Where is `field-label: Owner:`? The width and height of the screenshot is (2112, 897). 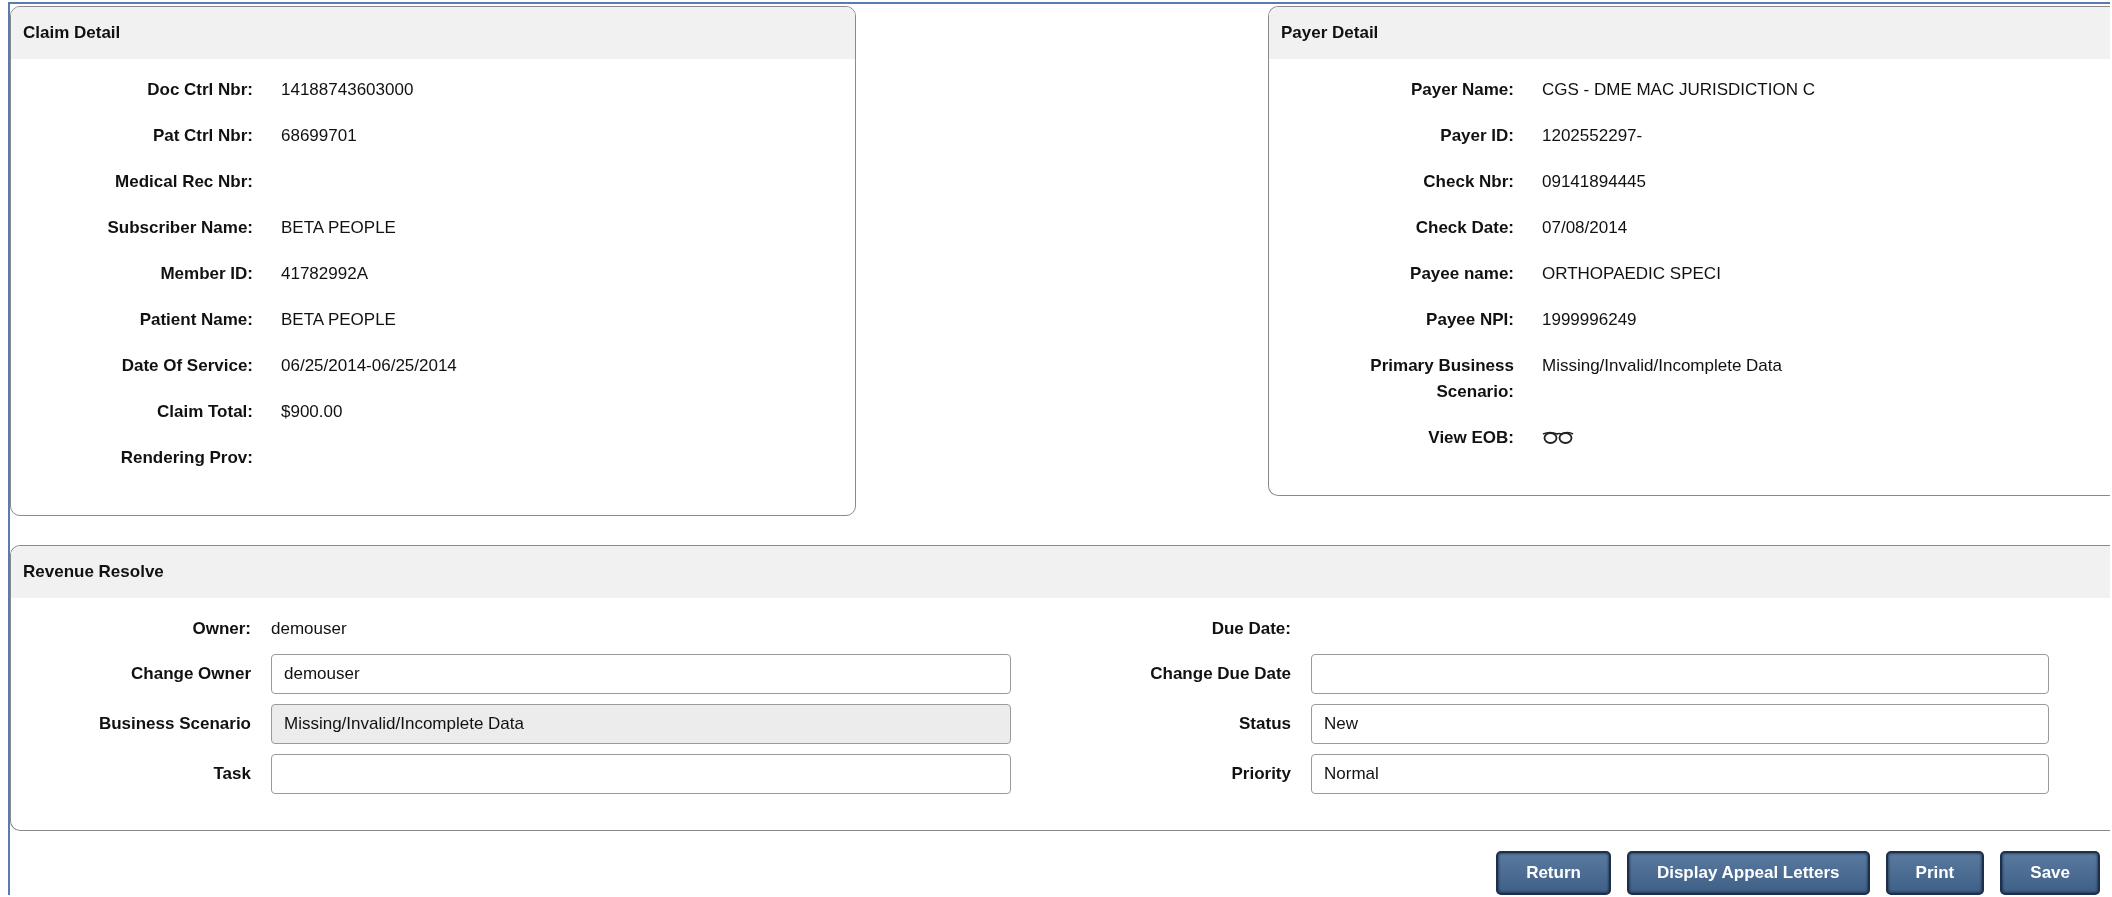
field-label: Owner: is located at coordinates (221, 629).